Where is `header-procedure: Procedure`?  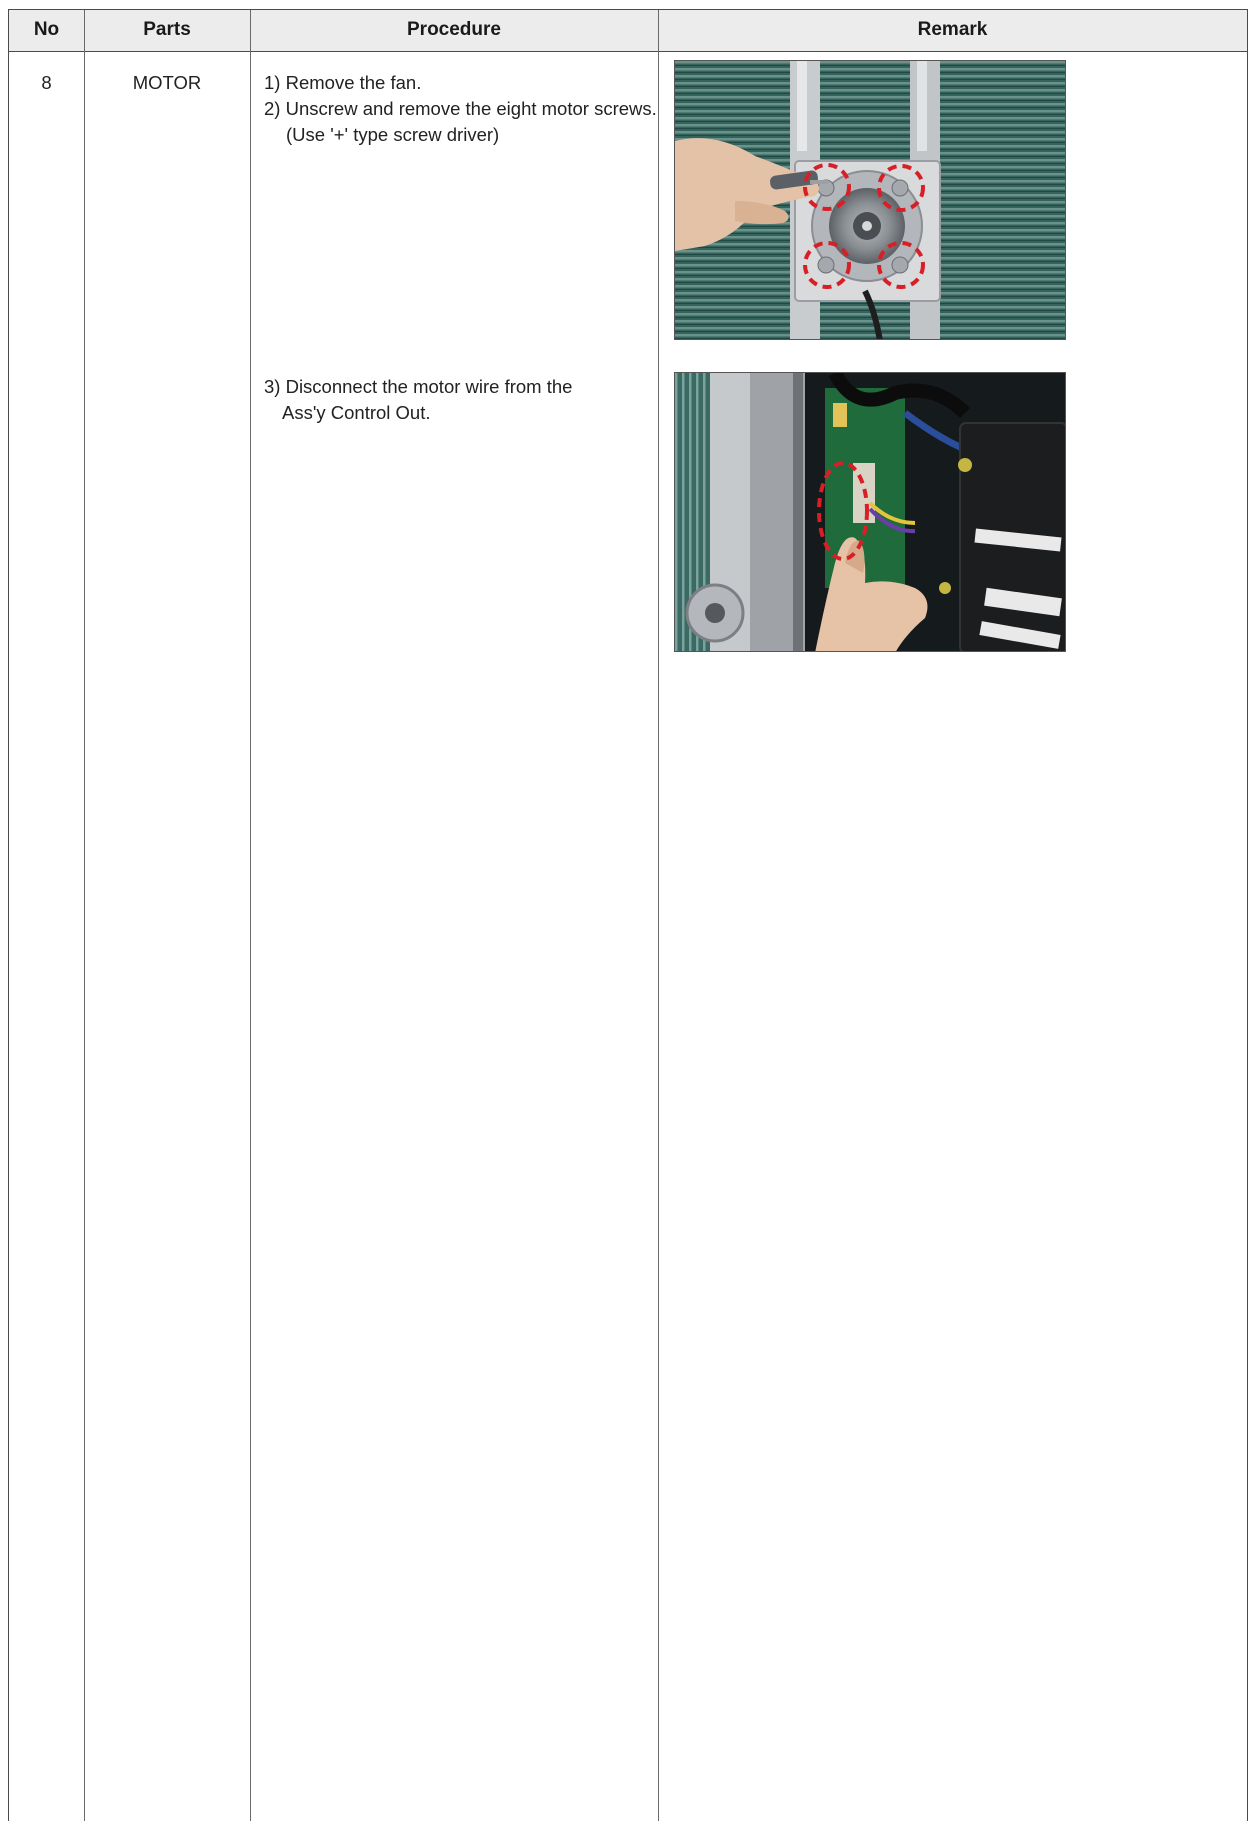 header-procedure: Procedure is located at coordinates (454, 29).